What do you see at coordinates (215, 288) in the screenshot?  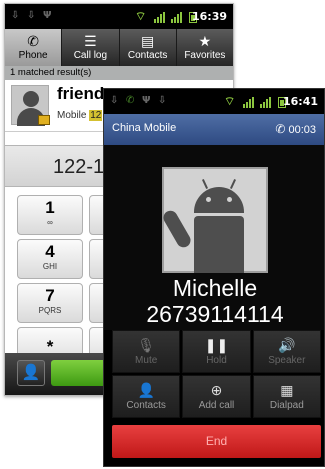 I see `caller-name: Michelle` at bounding box center [215, 288].